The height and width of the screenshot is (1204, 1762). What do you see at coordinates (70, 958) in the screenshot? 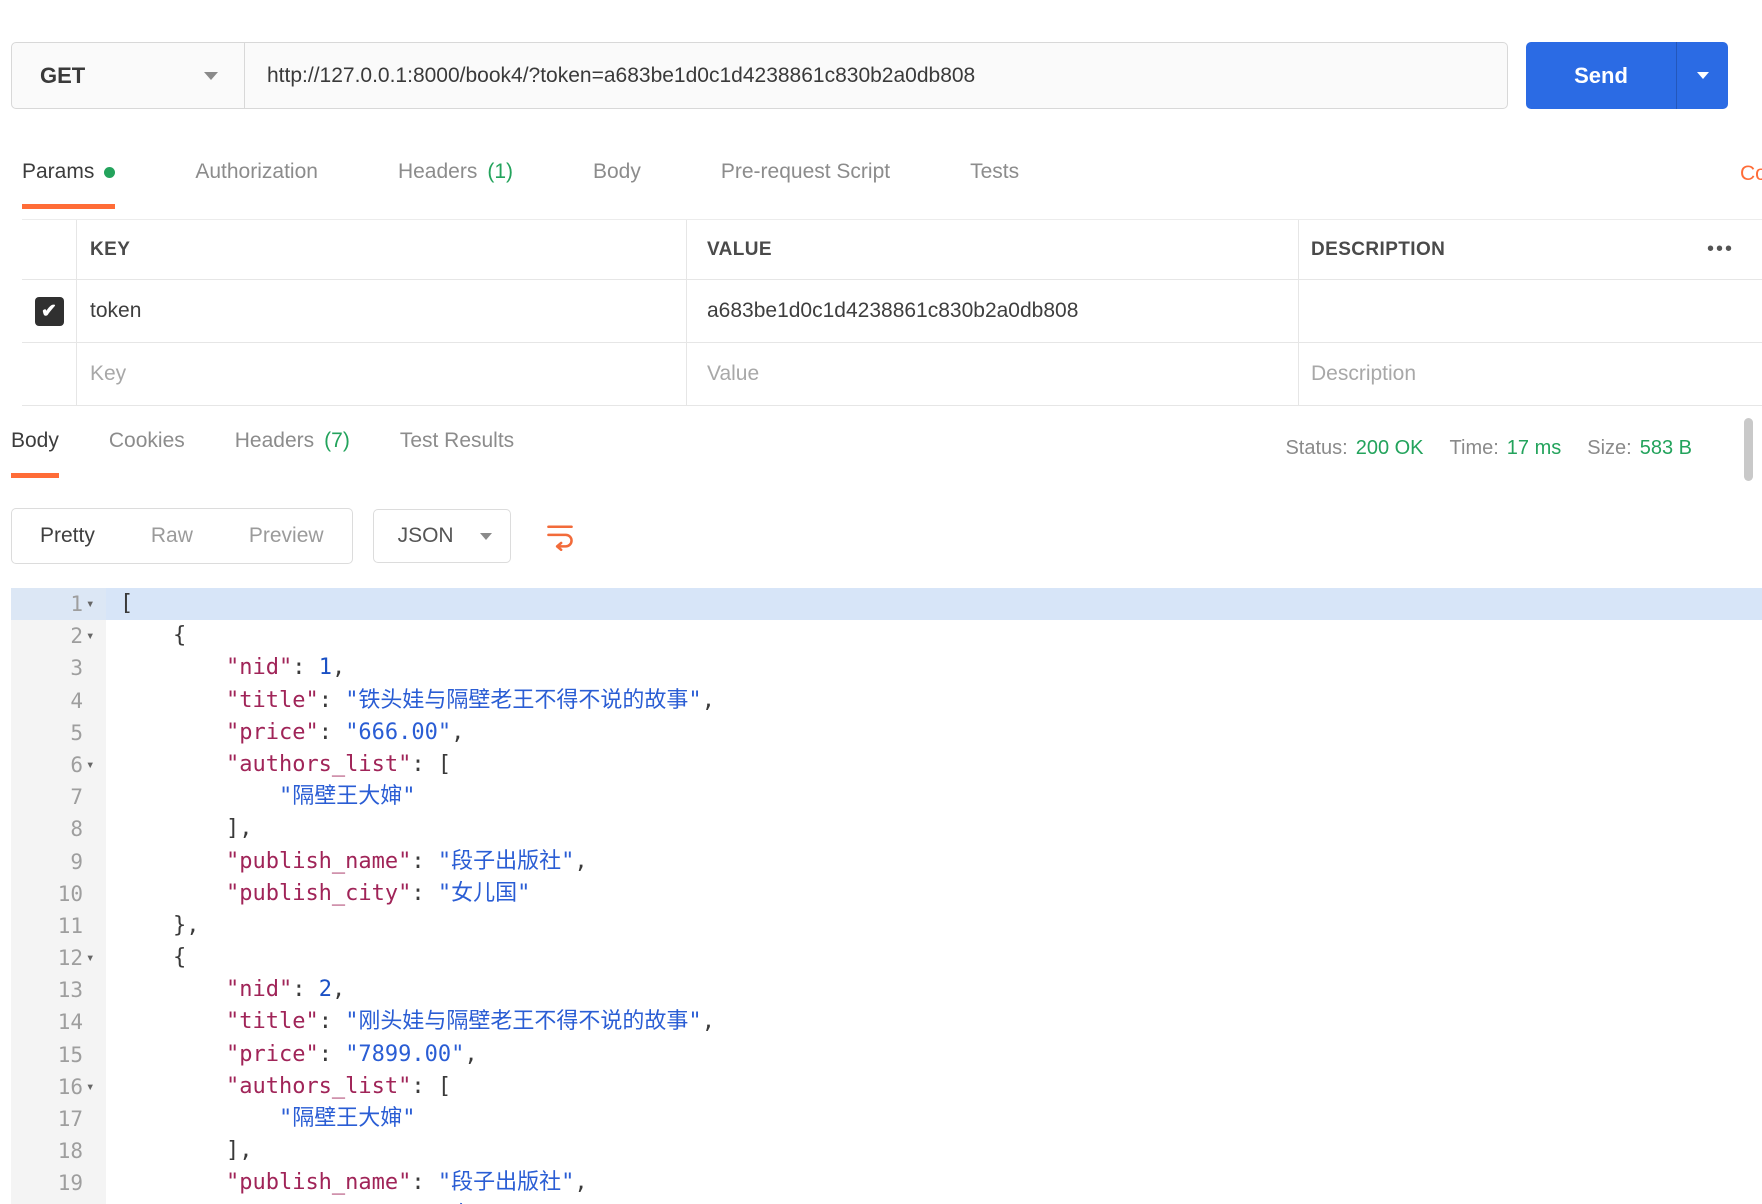
I see `line-number: 12` at bounding box center [70, 958].